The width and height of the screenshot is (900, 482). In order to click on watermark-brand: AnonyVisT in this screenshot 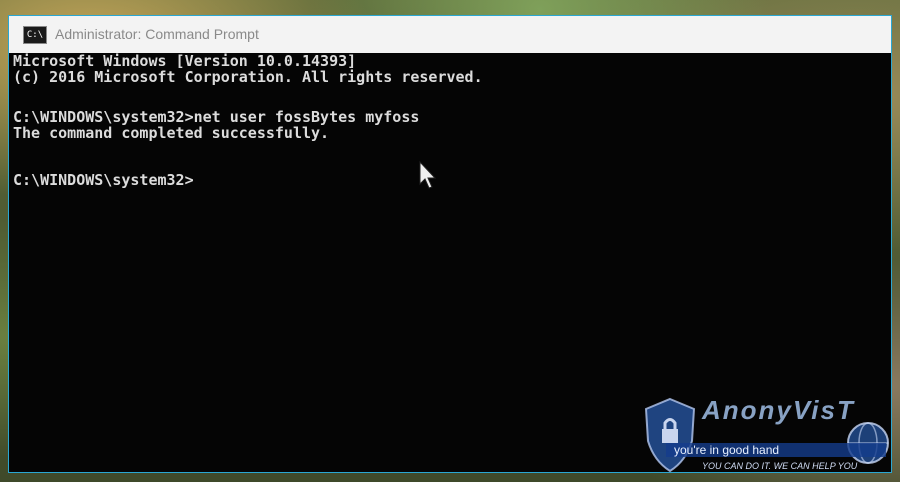, I will do `click(778, 410)`.